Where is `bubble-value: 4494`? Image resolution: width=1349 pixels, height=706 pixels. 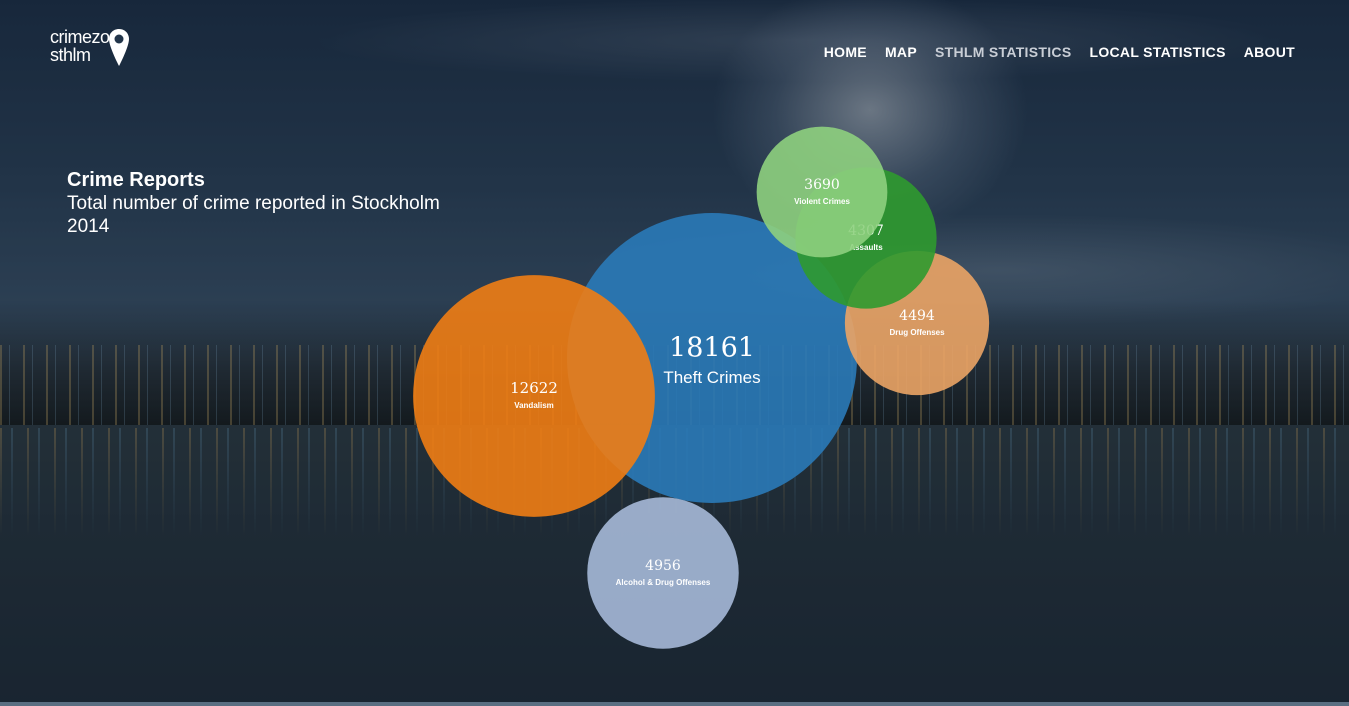
bubble-value: 4494 is located at coordinates (917, 316).